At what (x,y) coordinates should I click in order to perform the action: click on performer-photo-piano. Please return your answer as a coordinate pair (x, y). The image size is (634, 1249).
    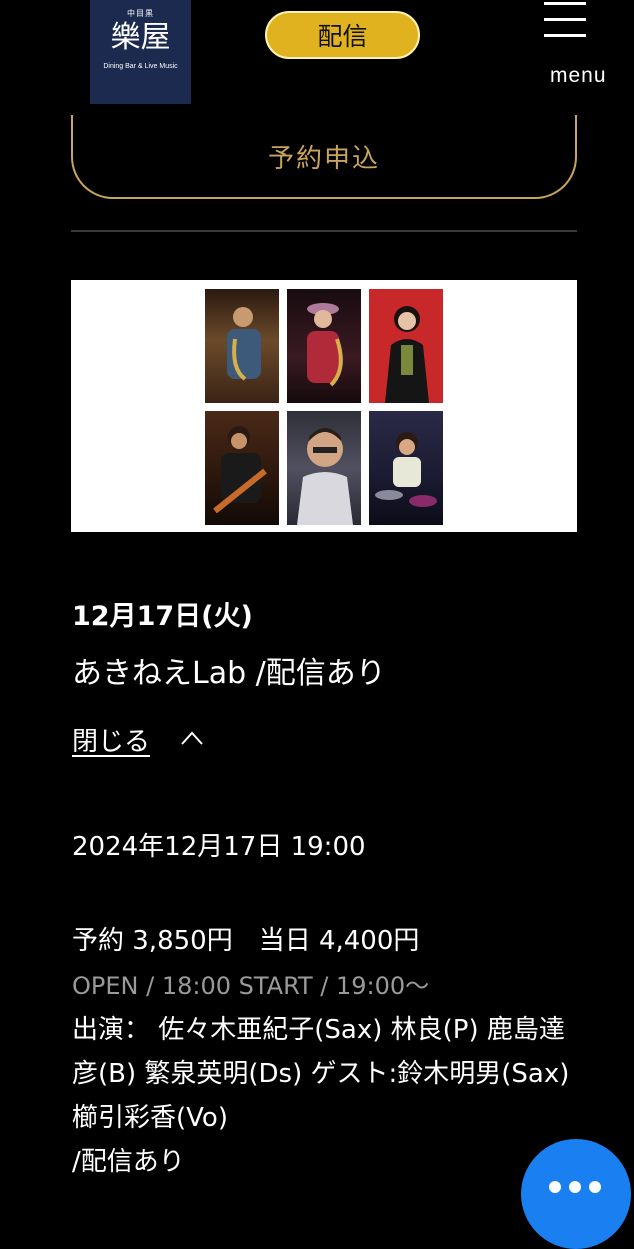
    Looking at the image, I should click on (324, 468).